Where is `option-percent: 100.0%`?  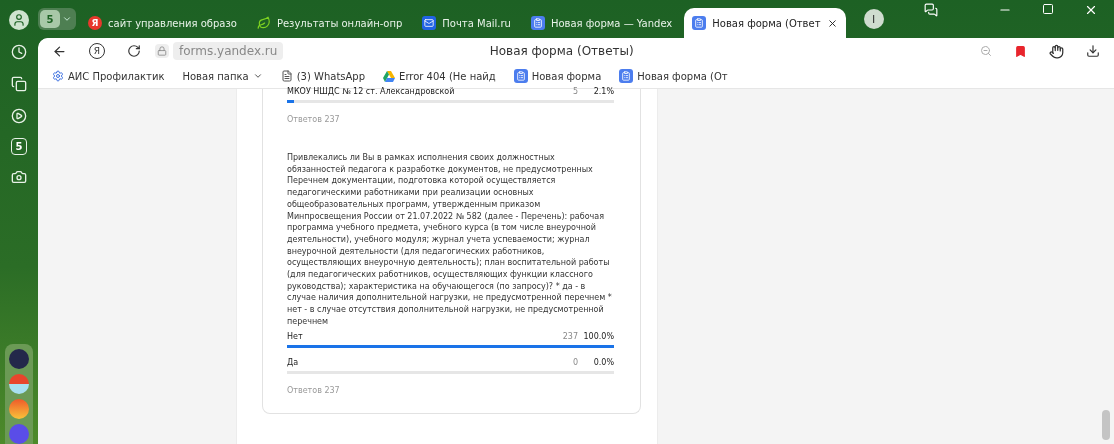 option-percent: 100.0% is located at coordinates (598, 336).